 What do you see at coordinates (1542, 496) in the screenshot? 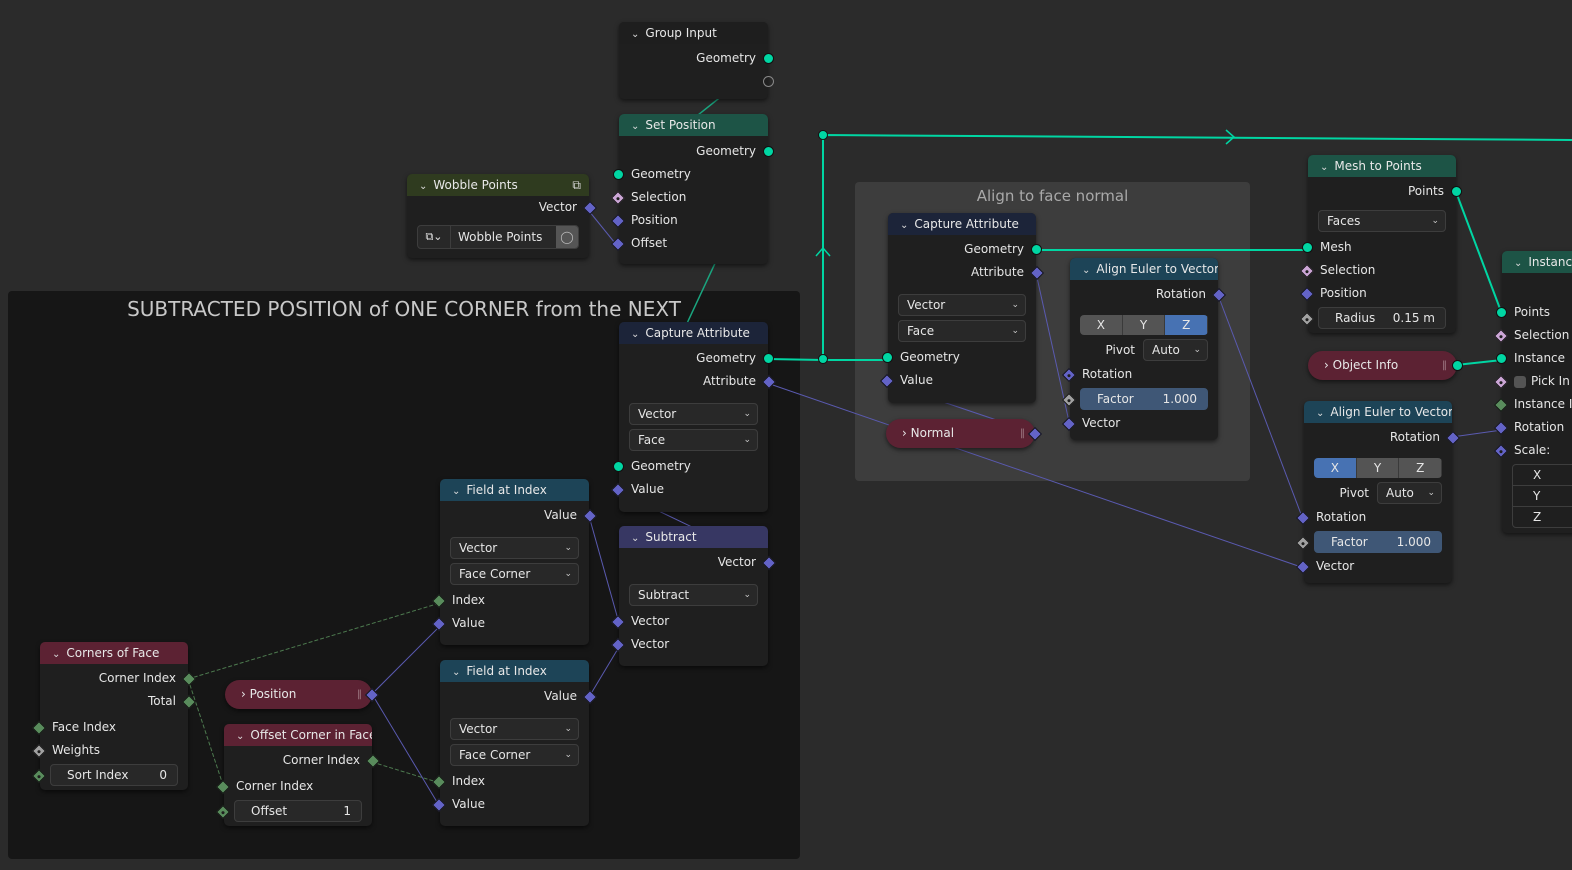
I see `scale-y-field: Y` at bounding box center [1542, 496].